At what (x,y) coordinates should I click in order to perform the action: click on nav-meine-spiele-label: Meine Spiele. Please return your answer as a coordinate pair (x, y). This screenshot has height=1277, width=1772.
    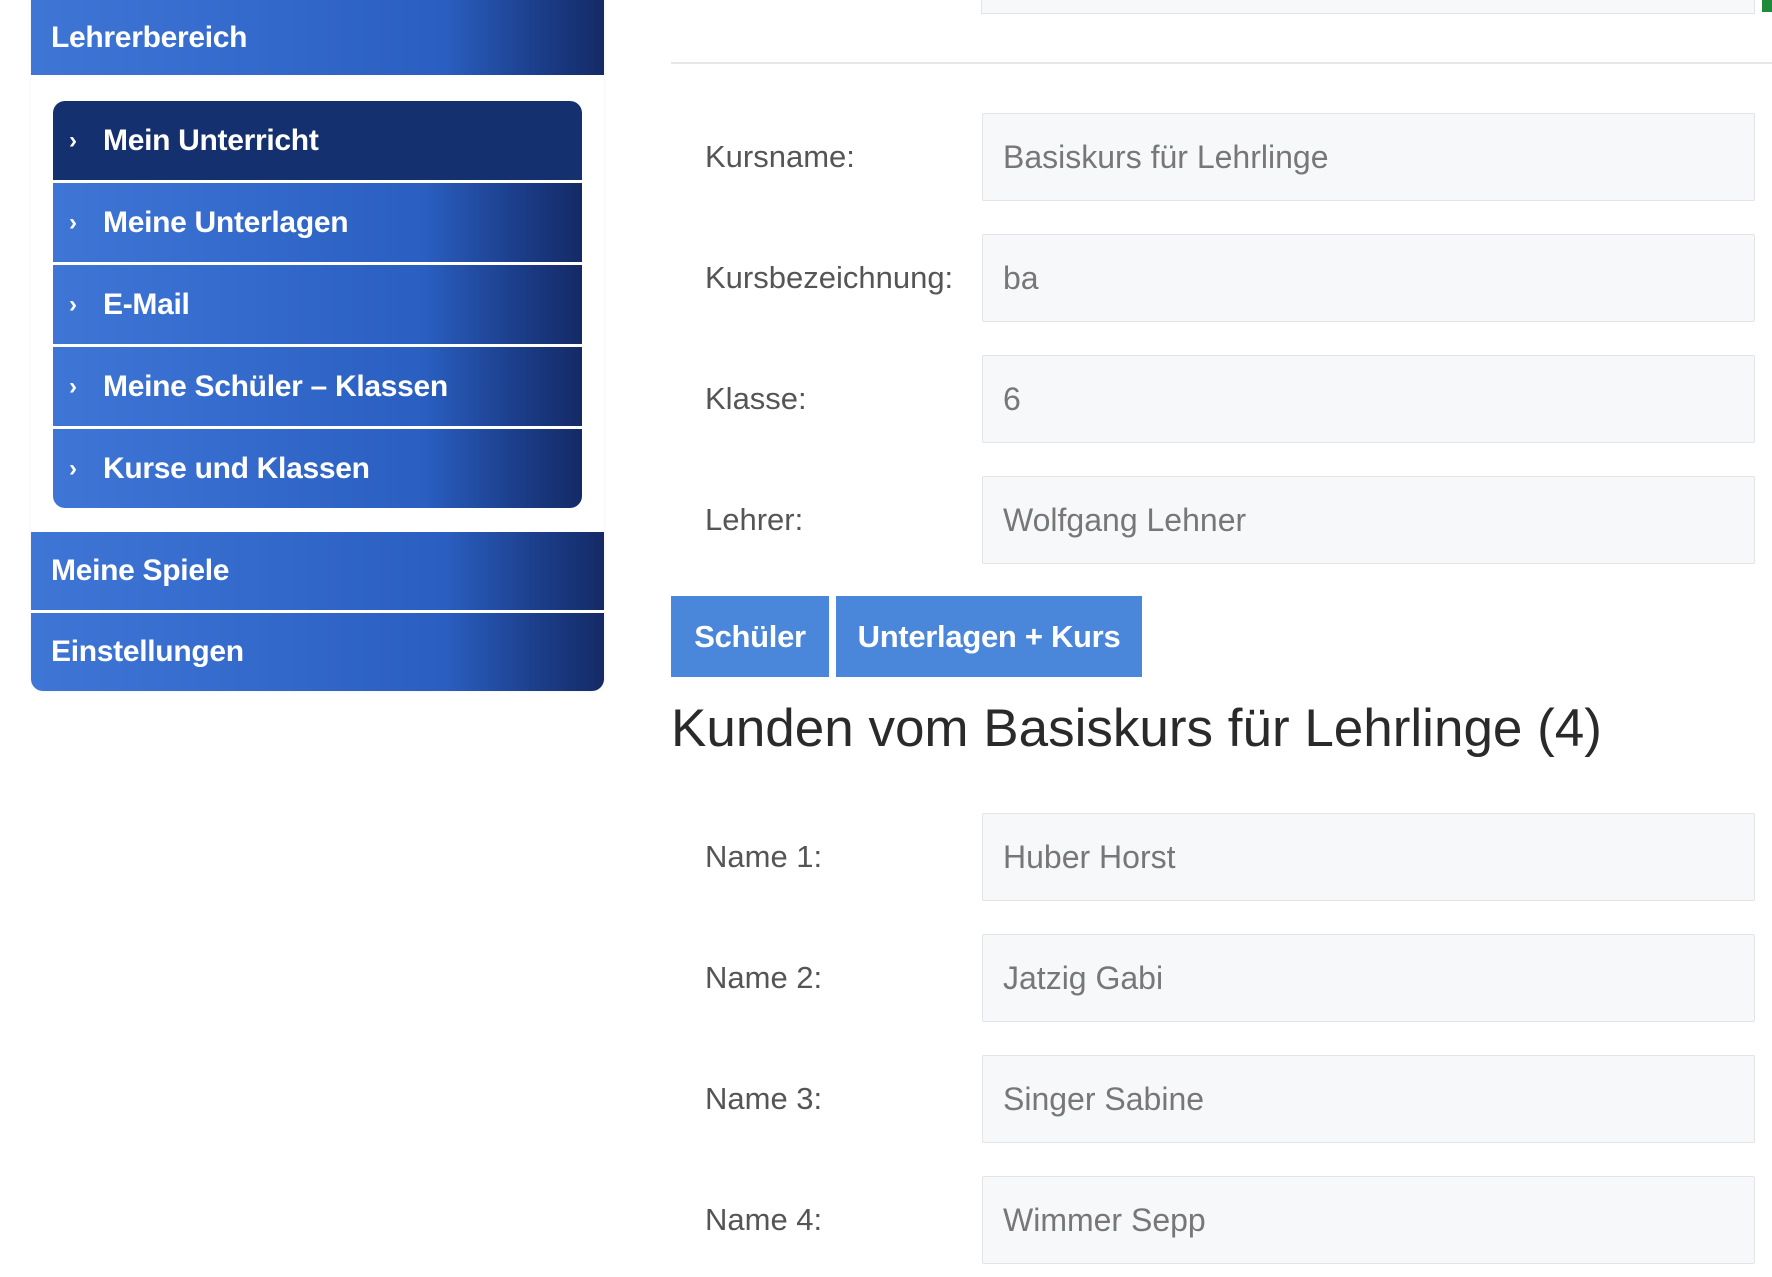
    Looking at the image, I should click on (140, 570).